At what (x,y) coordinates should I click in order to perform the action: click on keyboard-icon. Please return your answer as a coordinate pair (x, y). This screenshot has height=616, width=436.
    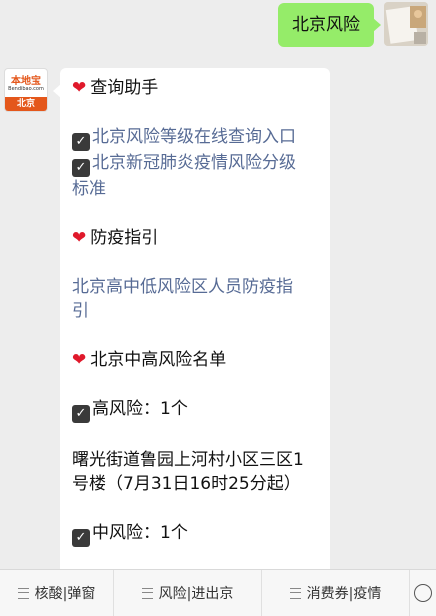
    Looking at the image, I should click on (423, 593).